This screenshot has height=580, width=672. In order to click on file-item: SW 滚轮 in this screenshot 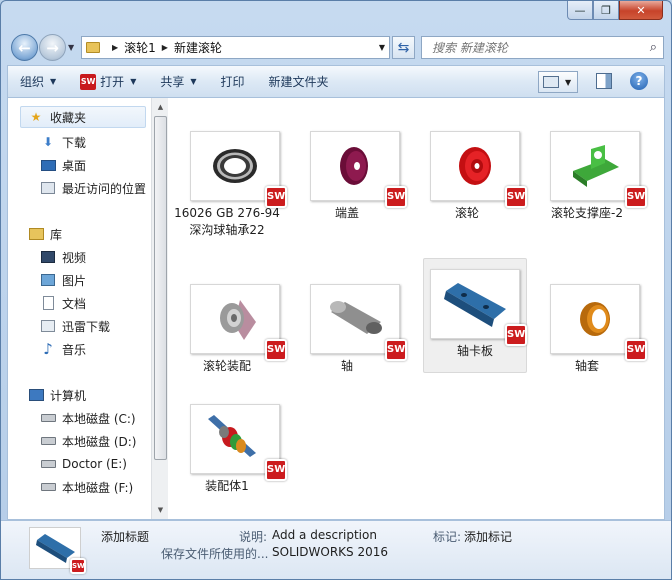, I will do `click(471, 179)`.